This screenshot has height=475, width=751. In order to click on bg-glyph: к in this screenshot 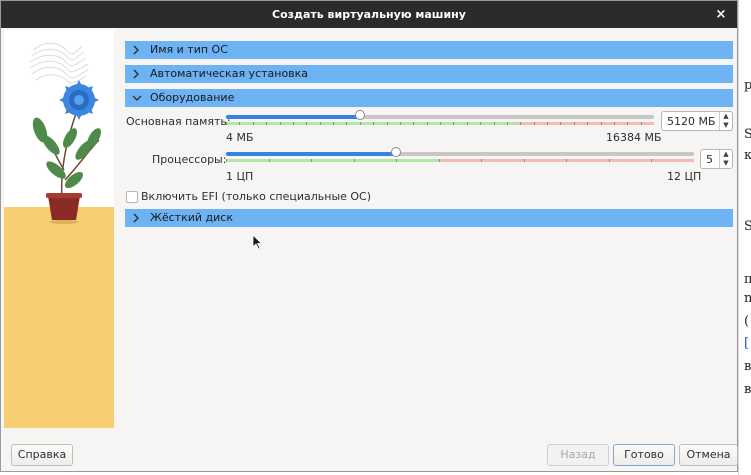, I will do `click(747, 155)`.